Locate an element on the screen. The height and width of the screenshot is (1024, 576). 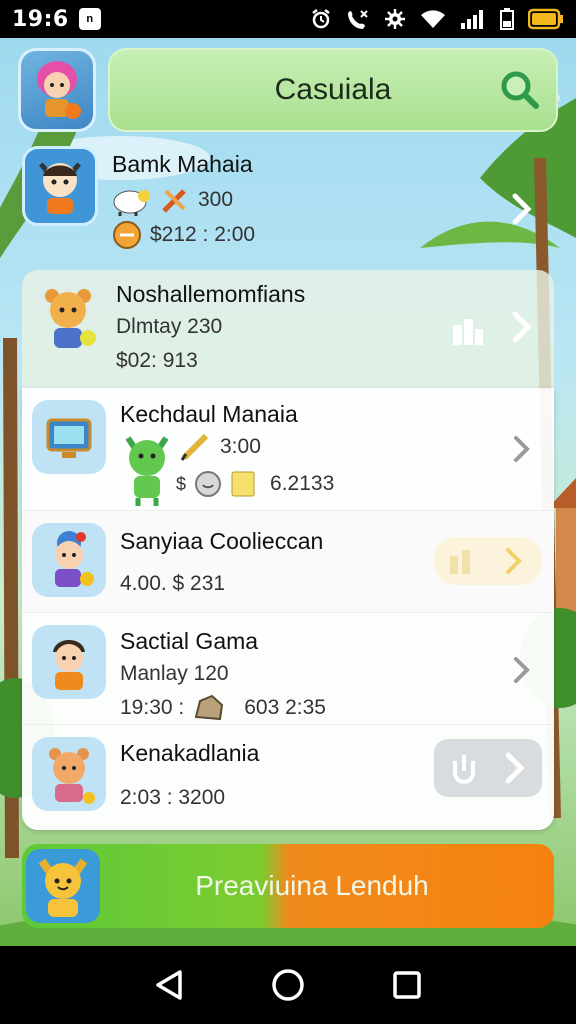
computer-icon is located at coordinates (69, 438).